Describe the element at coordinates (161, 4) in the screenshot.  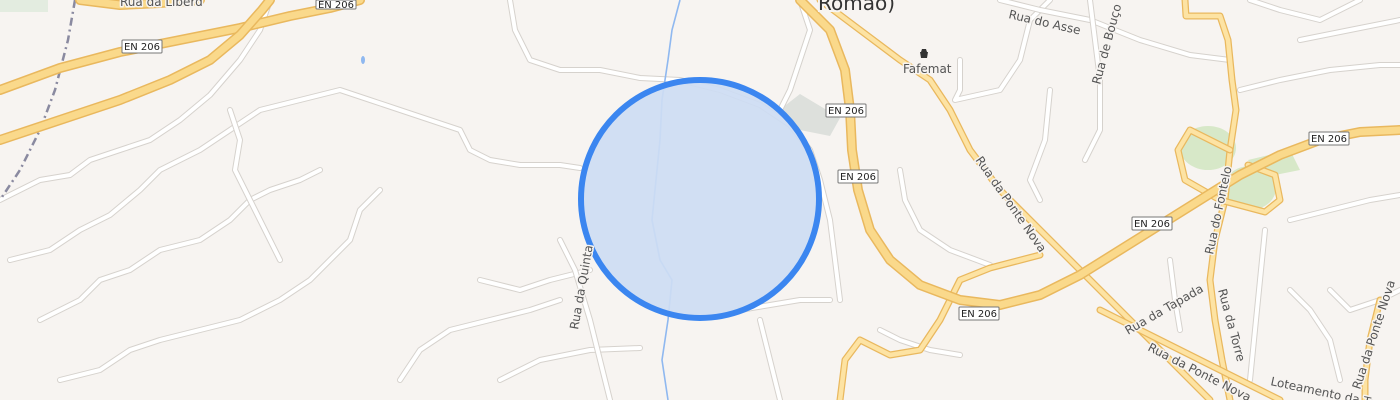
I see `street-label-rua-da-liberdade: Rua da Liberd` at that location.